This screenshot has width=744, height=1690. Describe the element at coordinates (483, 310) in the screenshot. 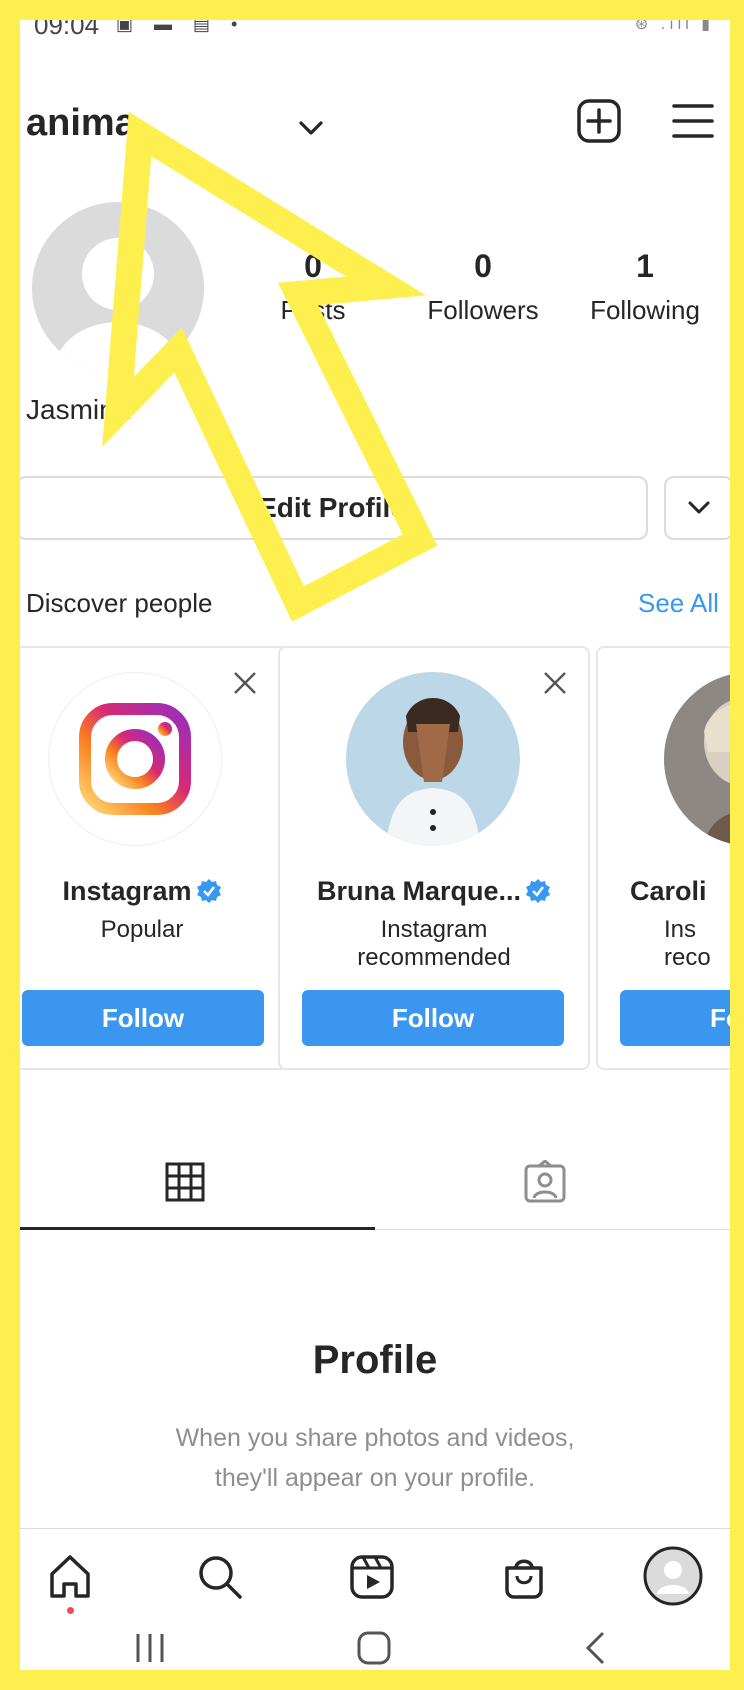

I see `followers-label: Followers` at that location.